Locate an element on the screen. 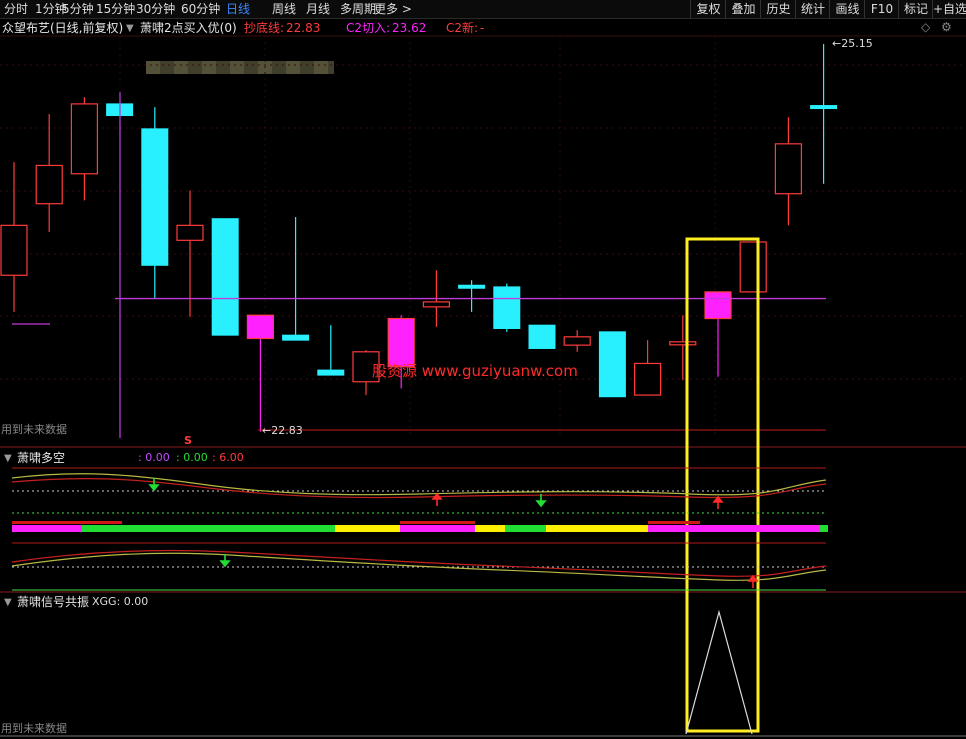 This screenshot has height=739, width=966. p2-curve-a is located at coordinates (419, 484).